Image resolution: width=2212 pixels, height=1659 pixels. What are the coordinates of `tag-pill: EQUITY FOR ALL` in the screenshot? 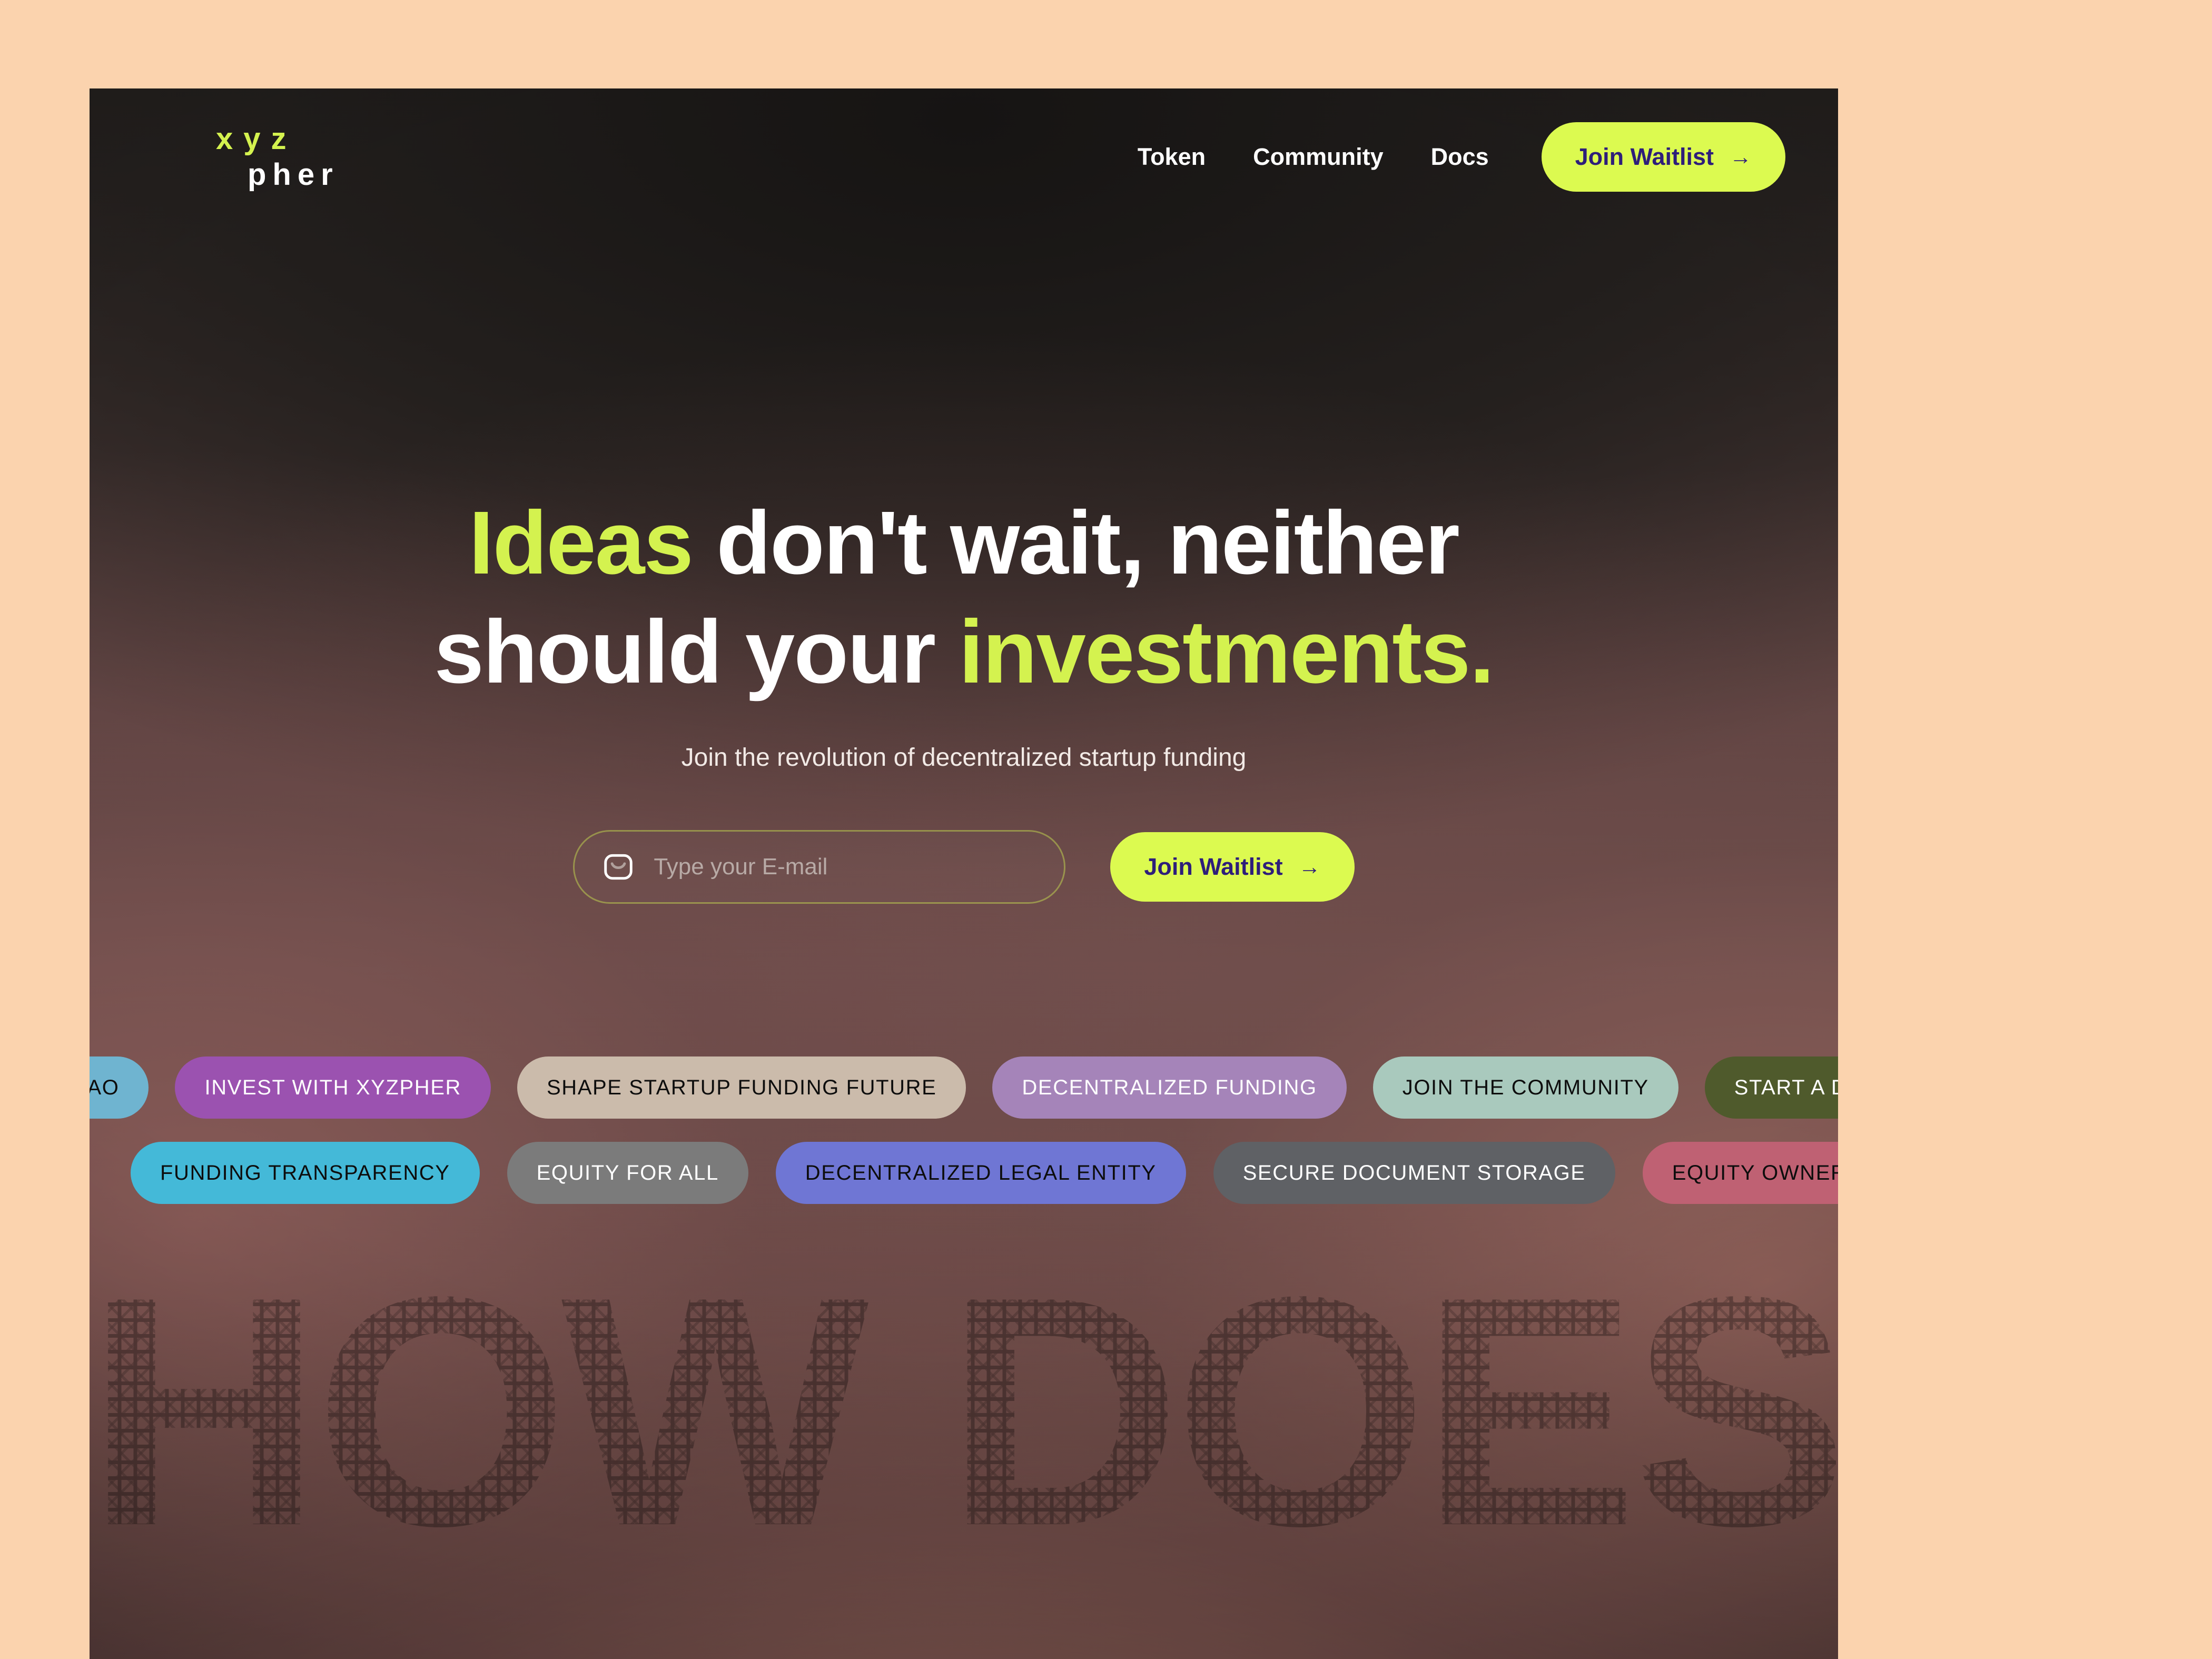 It's located at (627, 1173).